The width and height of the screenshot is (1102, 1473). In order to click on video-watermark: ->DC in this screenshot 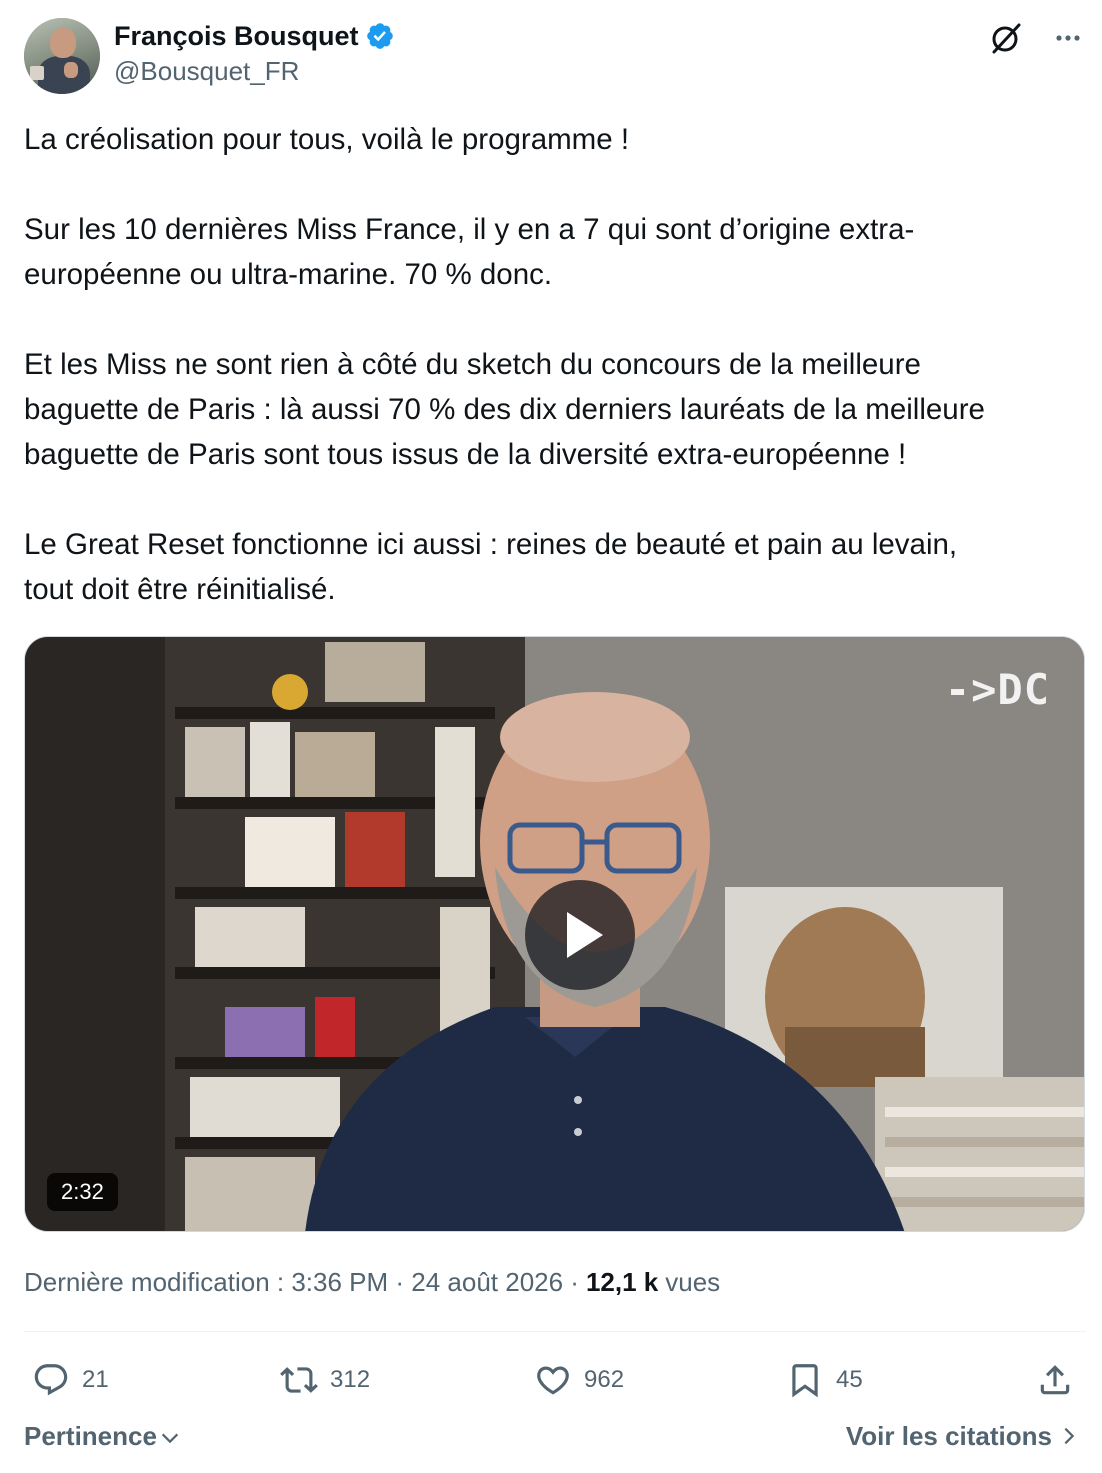, I will do `click(997, 689)`.